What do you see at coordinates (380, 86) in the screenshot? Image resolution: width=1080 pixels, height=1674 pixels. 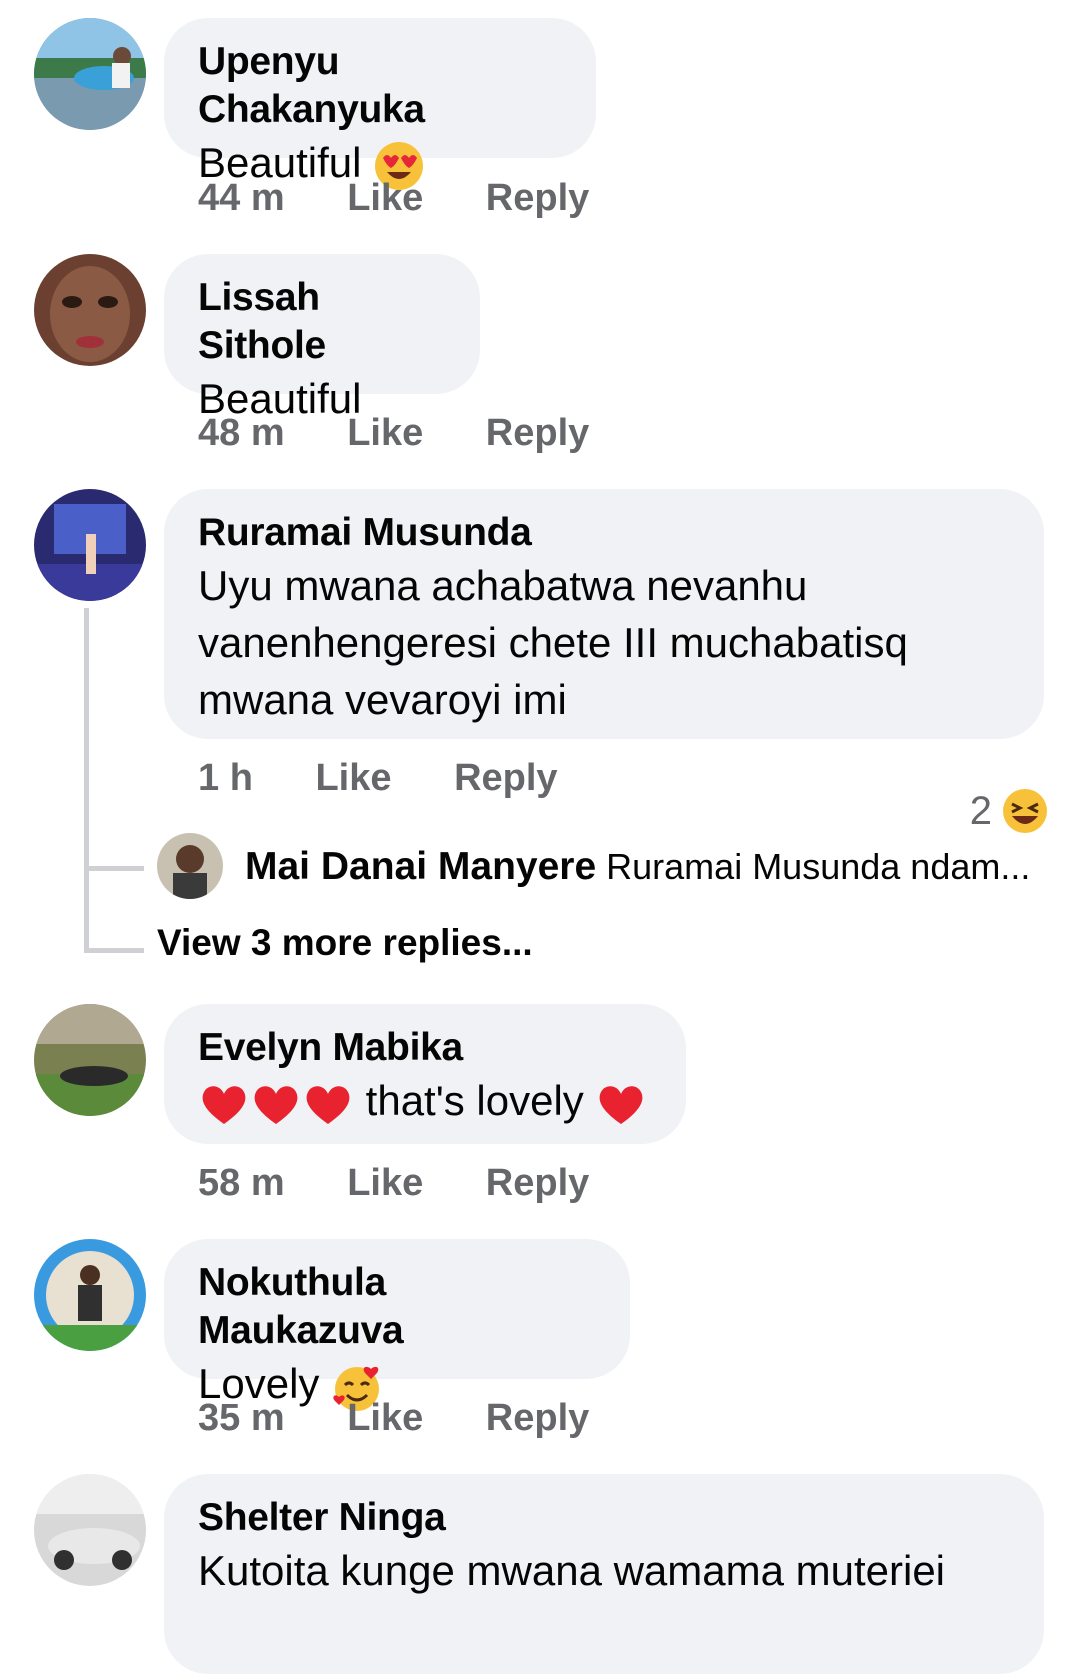 I see `comment-author: Upenyu Chakanyuka` at bounding box center [380, 86].